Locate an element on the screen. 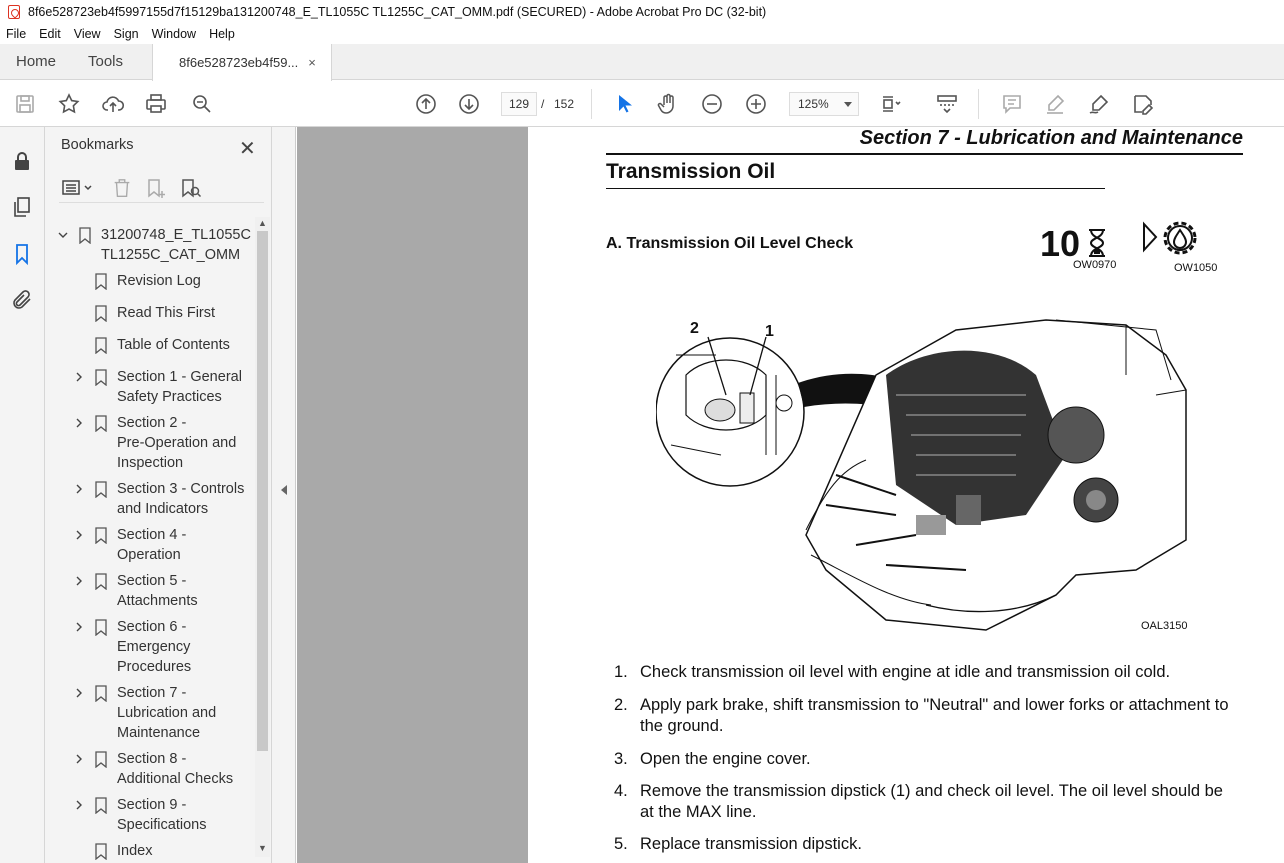  scroll-mode-icon is located at coordinates (947, 104).